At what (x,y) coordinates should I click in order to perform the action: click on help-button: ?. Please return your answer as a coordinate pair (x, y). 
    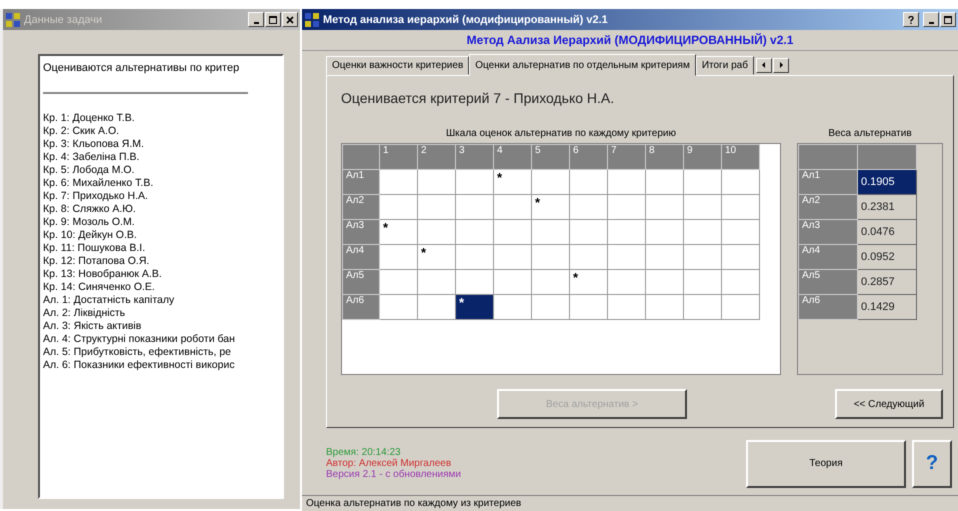
    Looking at the image, I should click on (932, 464).